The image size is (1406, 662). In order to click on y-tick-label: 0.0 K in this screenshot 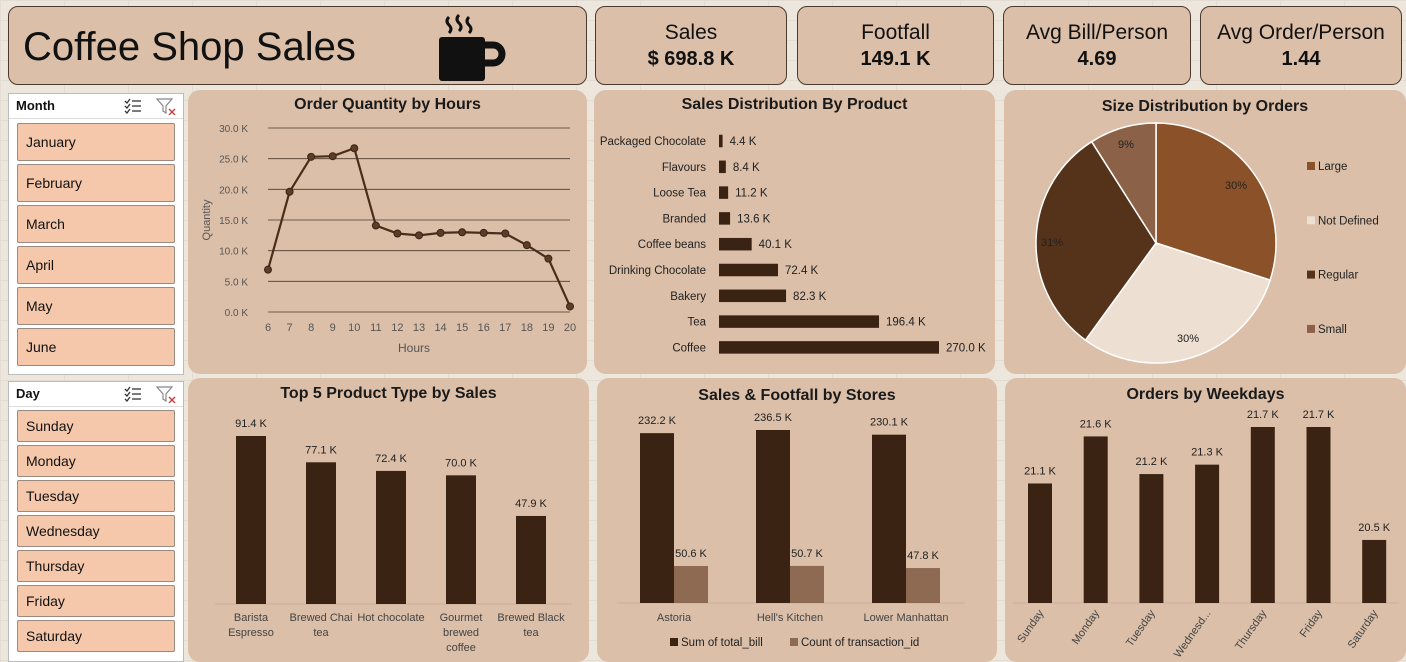, I will do `click(237, 313)`.